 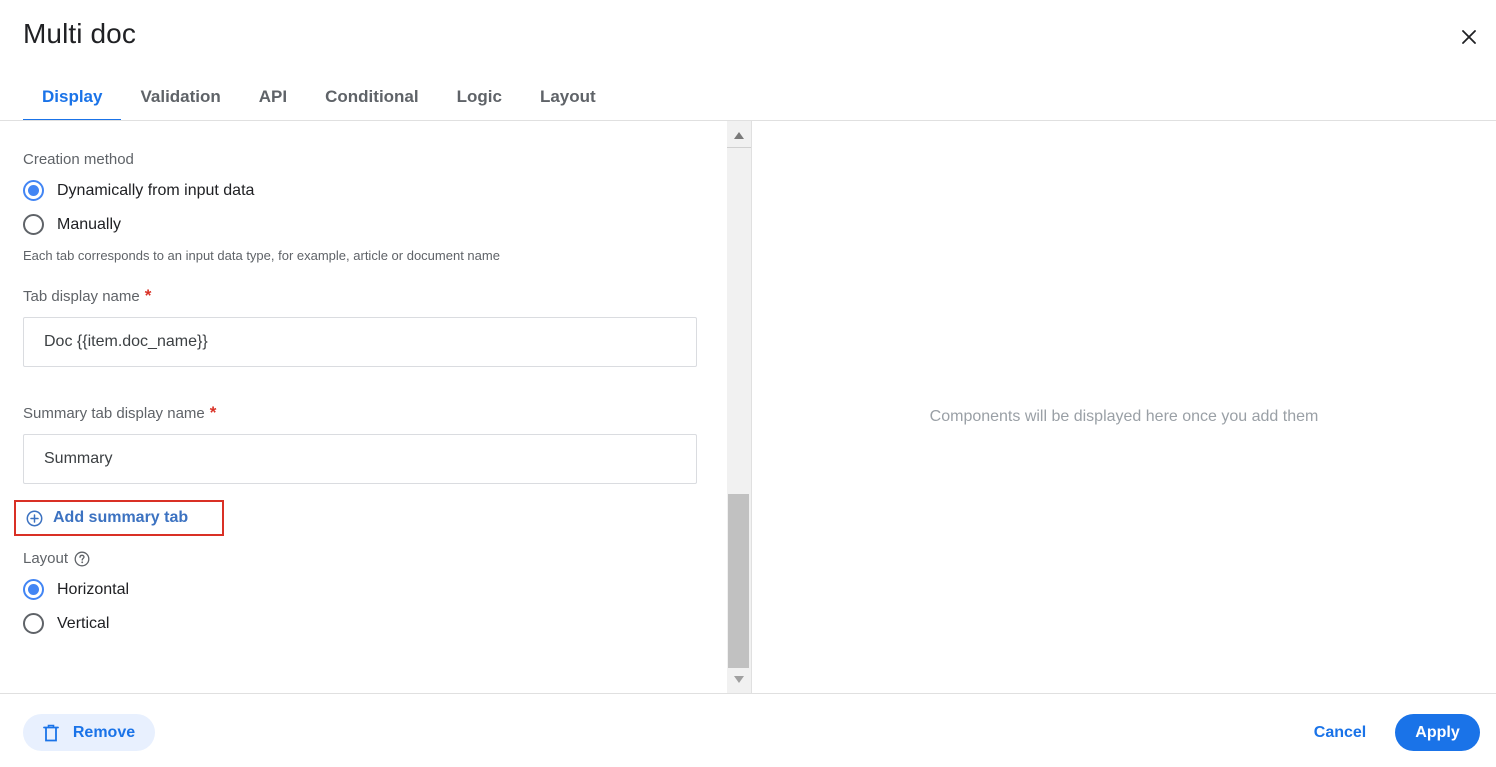 I want to click on tab-display: Display, so click(x=72, y=96).